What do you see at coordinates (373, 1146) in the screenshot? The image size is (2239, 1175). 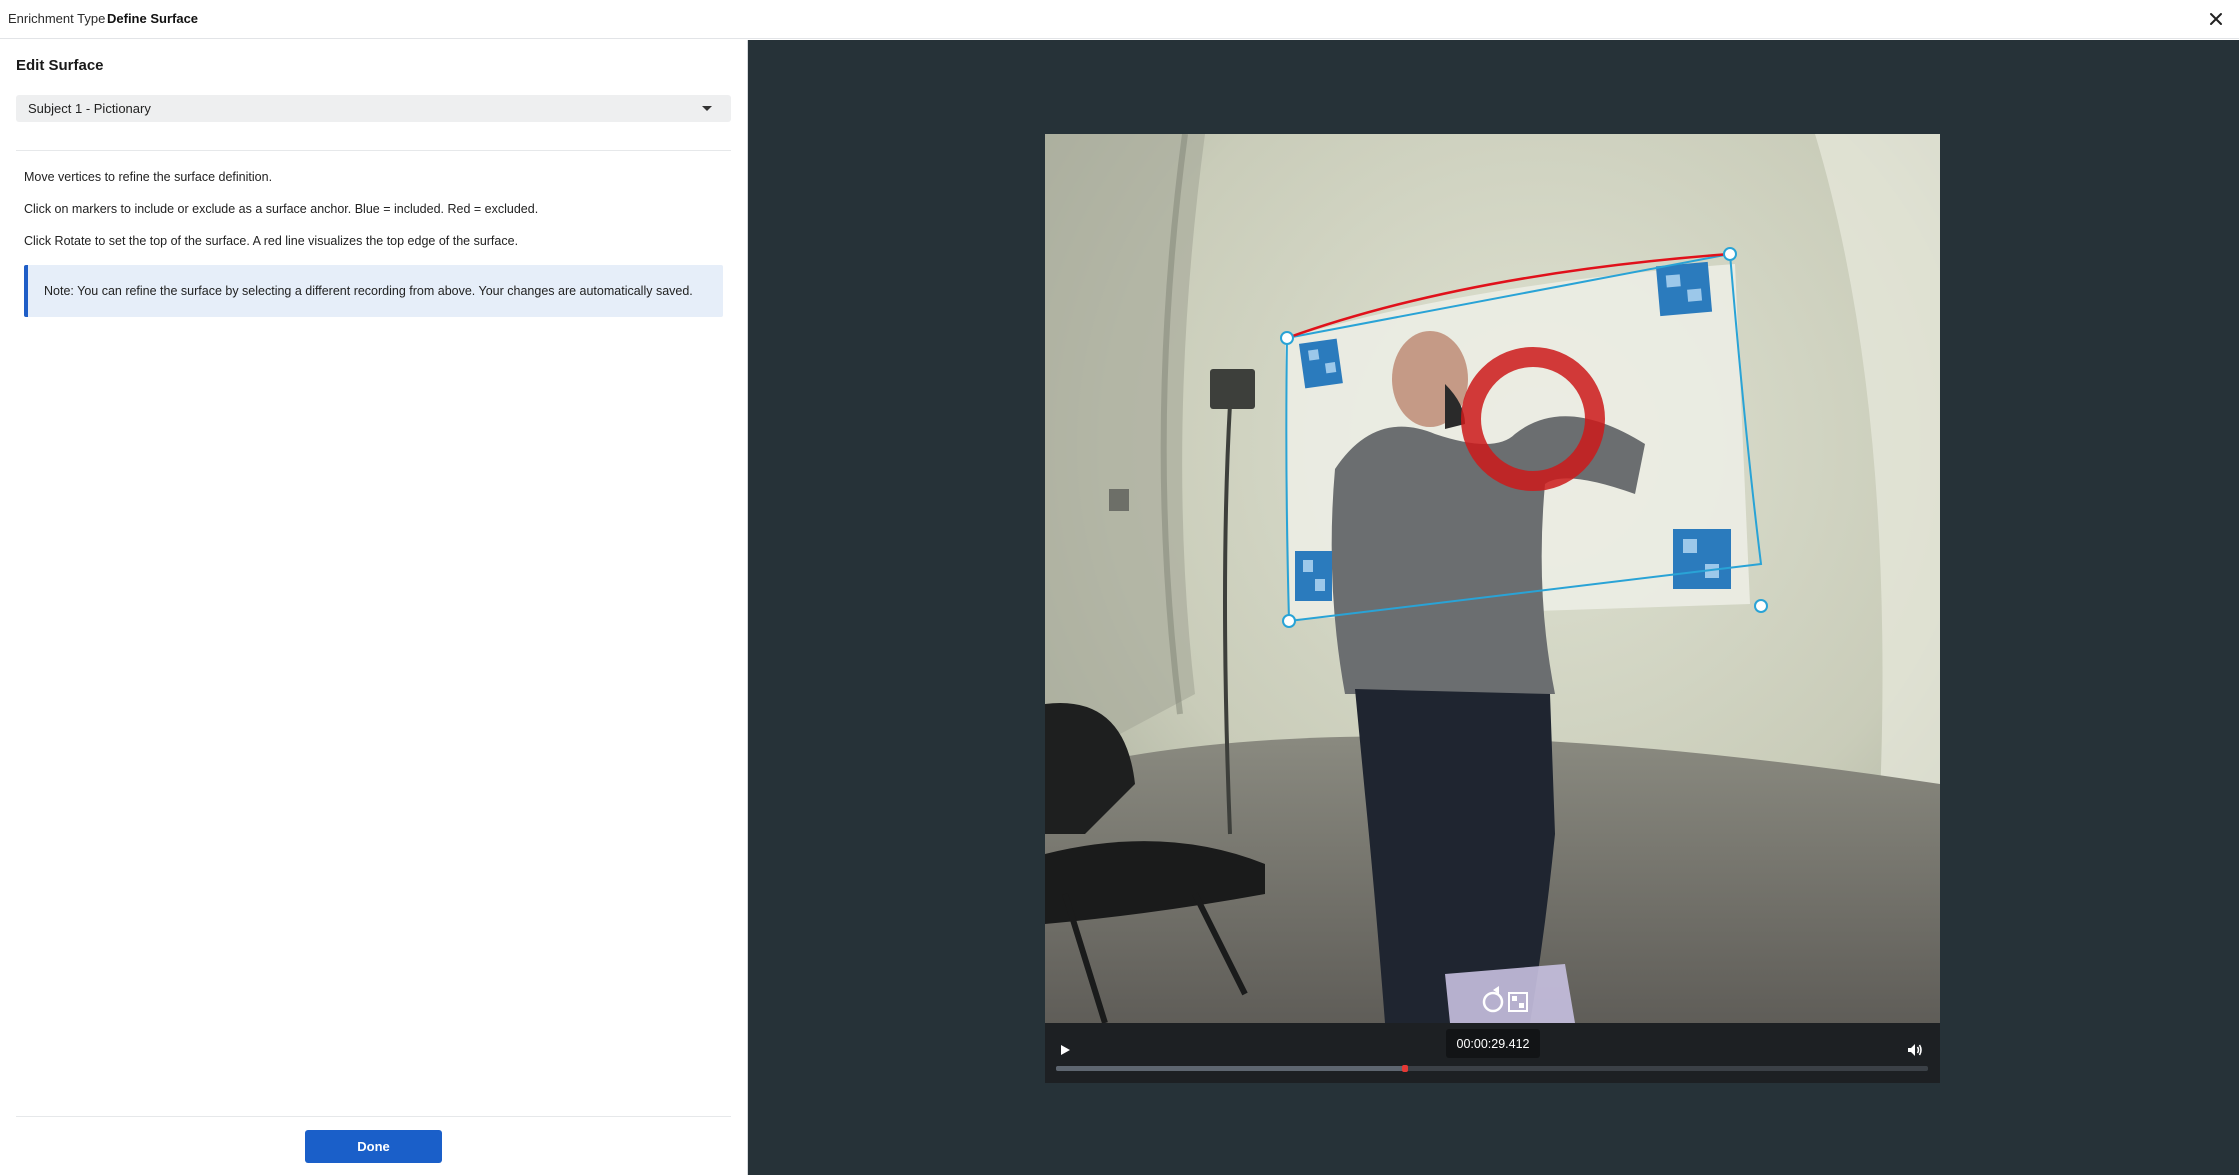 I see `done-button: Done` at bounding box center [373, 1146].